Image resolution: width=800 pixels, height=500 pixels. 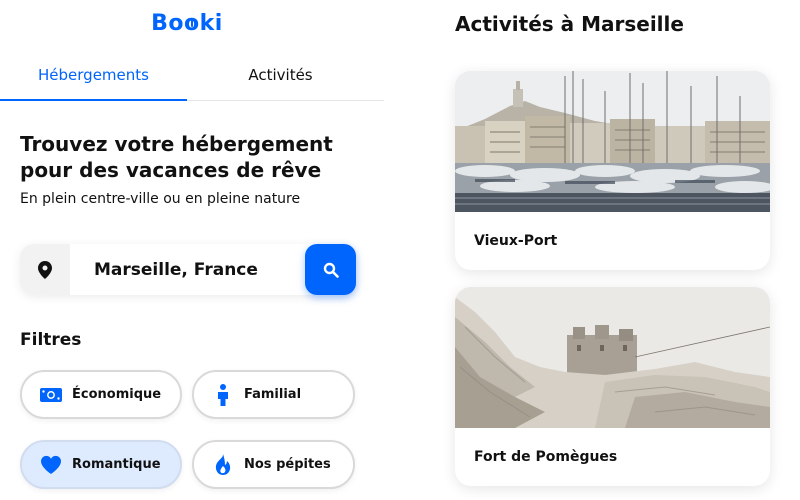 What do you see at coordinates (116, 464) in the screenshot?
I see `filter-label: Romantique` at bounding box center [116, 464].